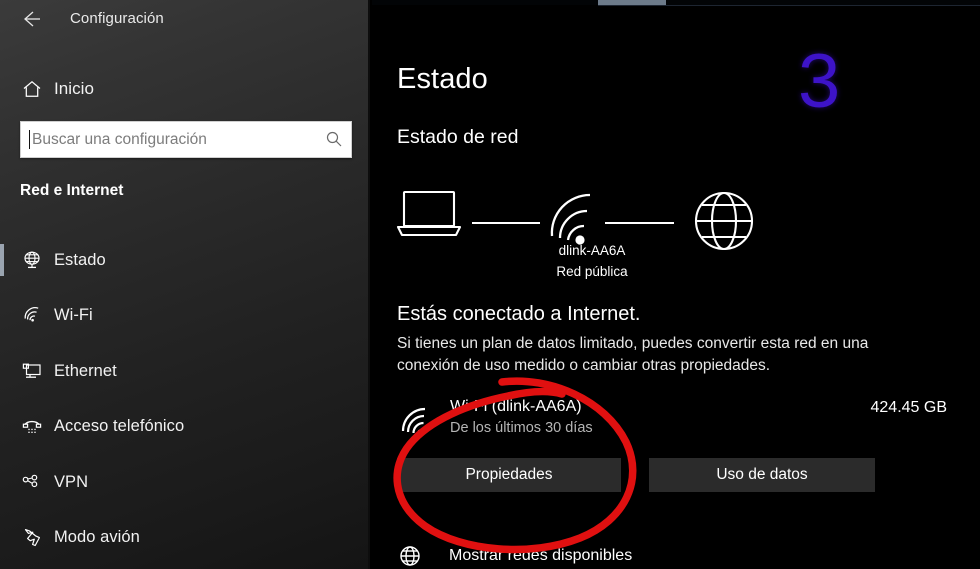  What do you see at coordinates (73, 314) in the screenshot?
I see `sidebar-item-label-wifi: Wi-Fi` at bounding box center [73, 314].